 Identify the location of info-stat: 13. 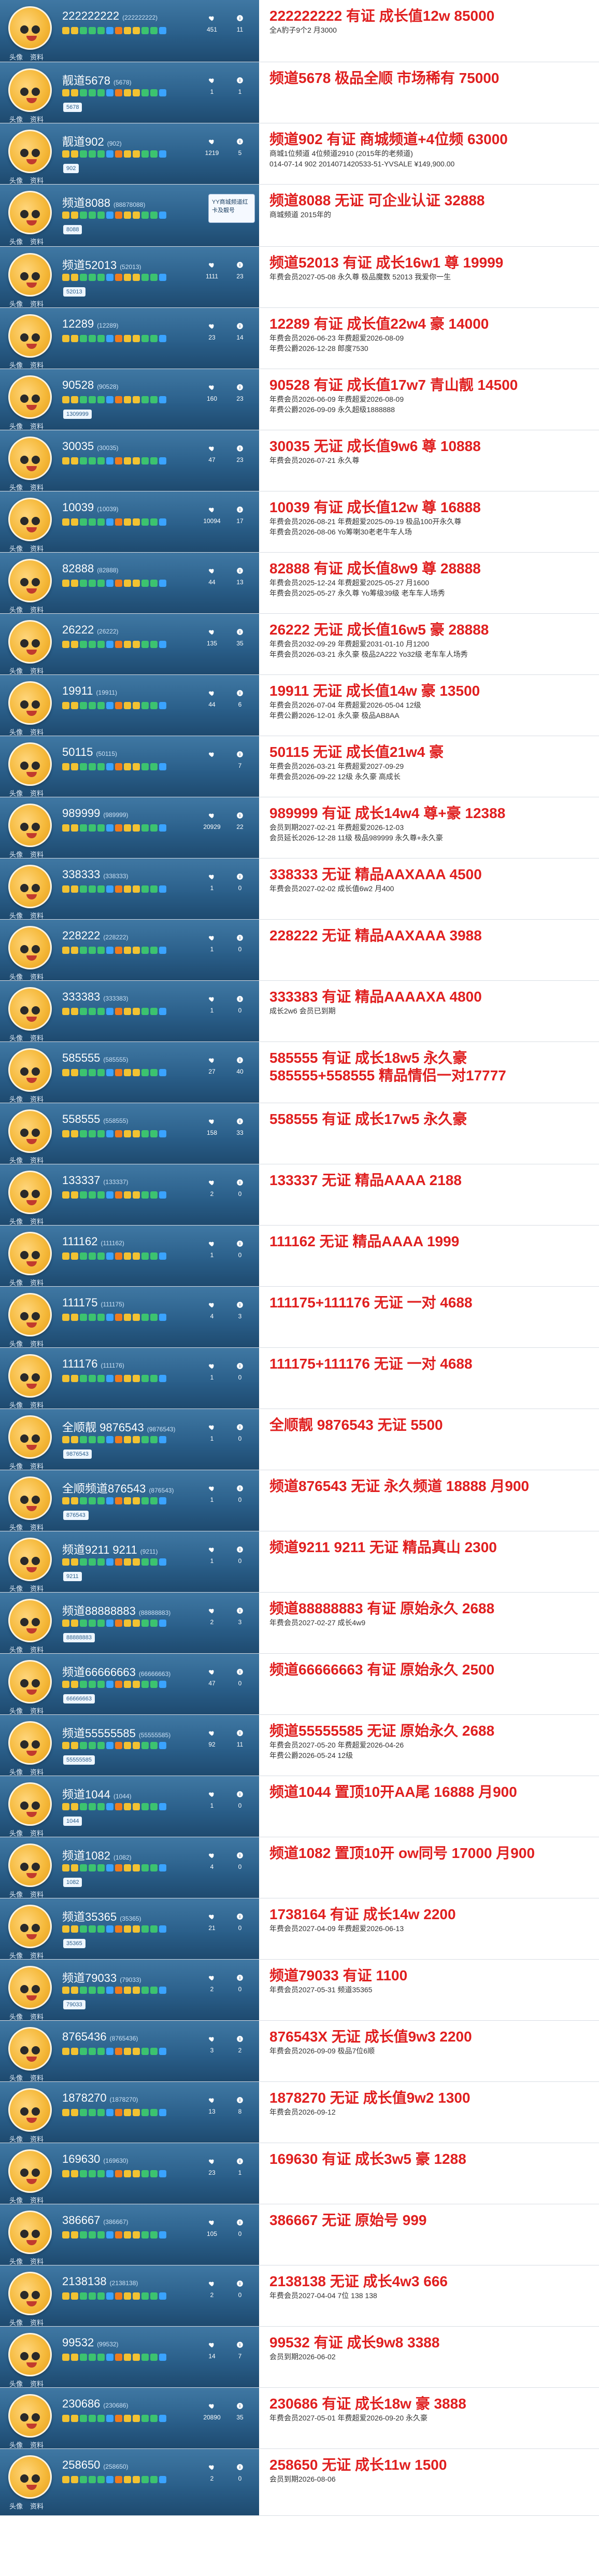
(240, 577).